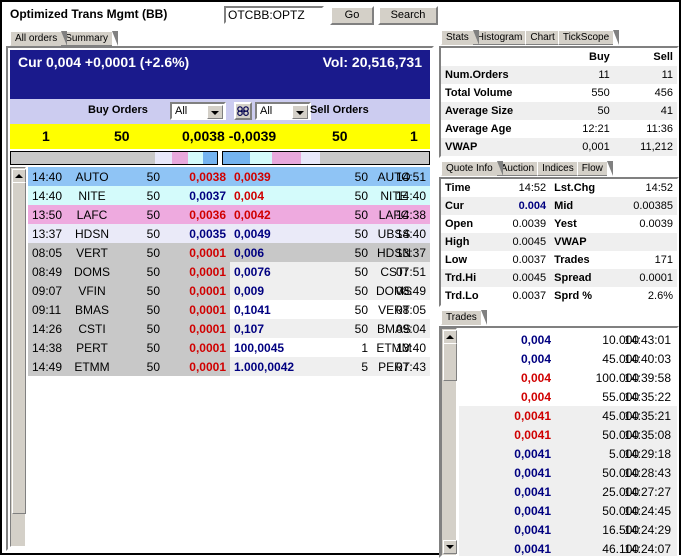 The width and height of the screenshot is (681, 558). What do you see at coordinates (410, 367) in the screenshot?
I see `order-time: 07:43` at bounding box center [410, 367].